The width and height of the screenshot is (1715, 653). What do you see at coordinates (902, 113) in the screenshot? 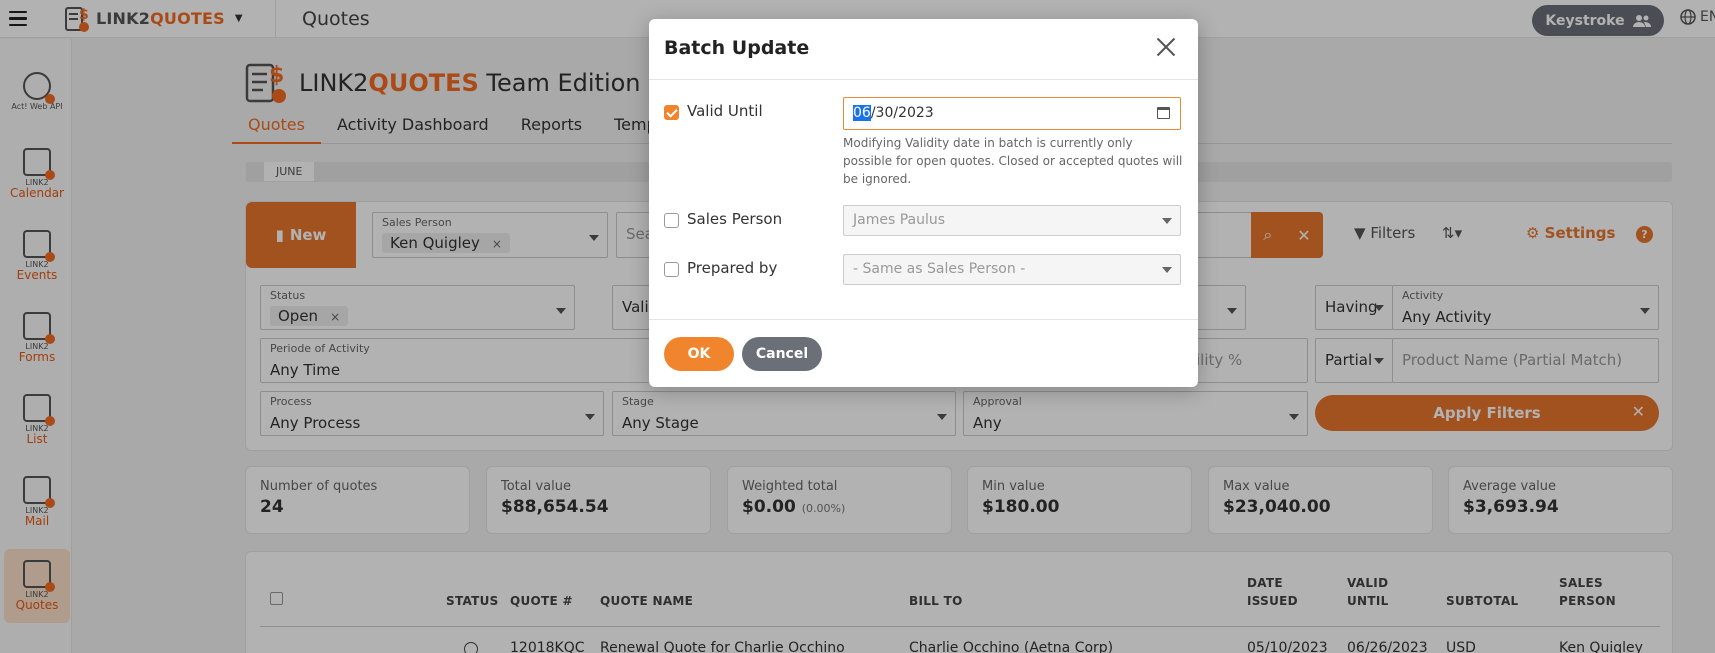
I see `date-rest: /30/2023` at bounding box center [902, 113].